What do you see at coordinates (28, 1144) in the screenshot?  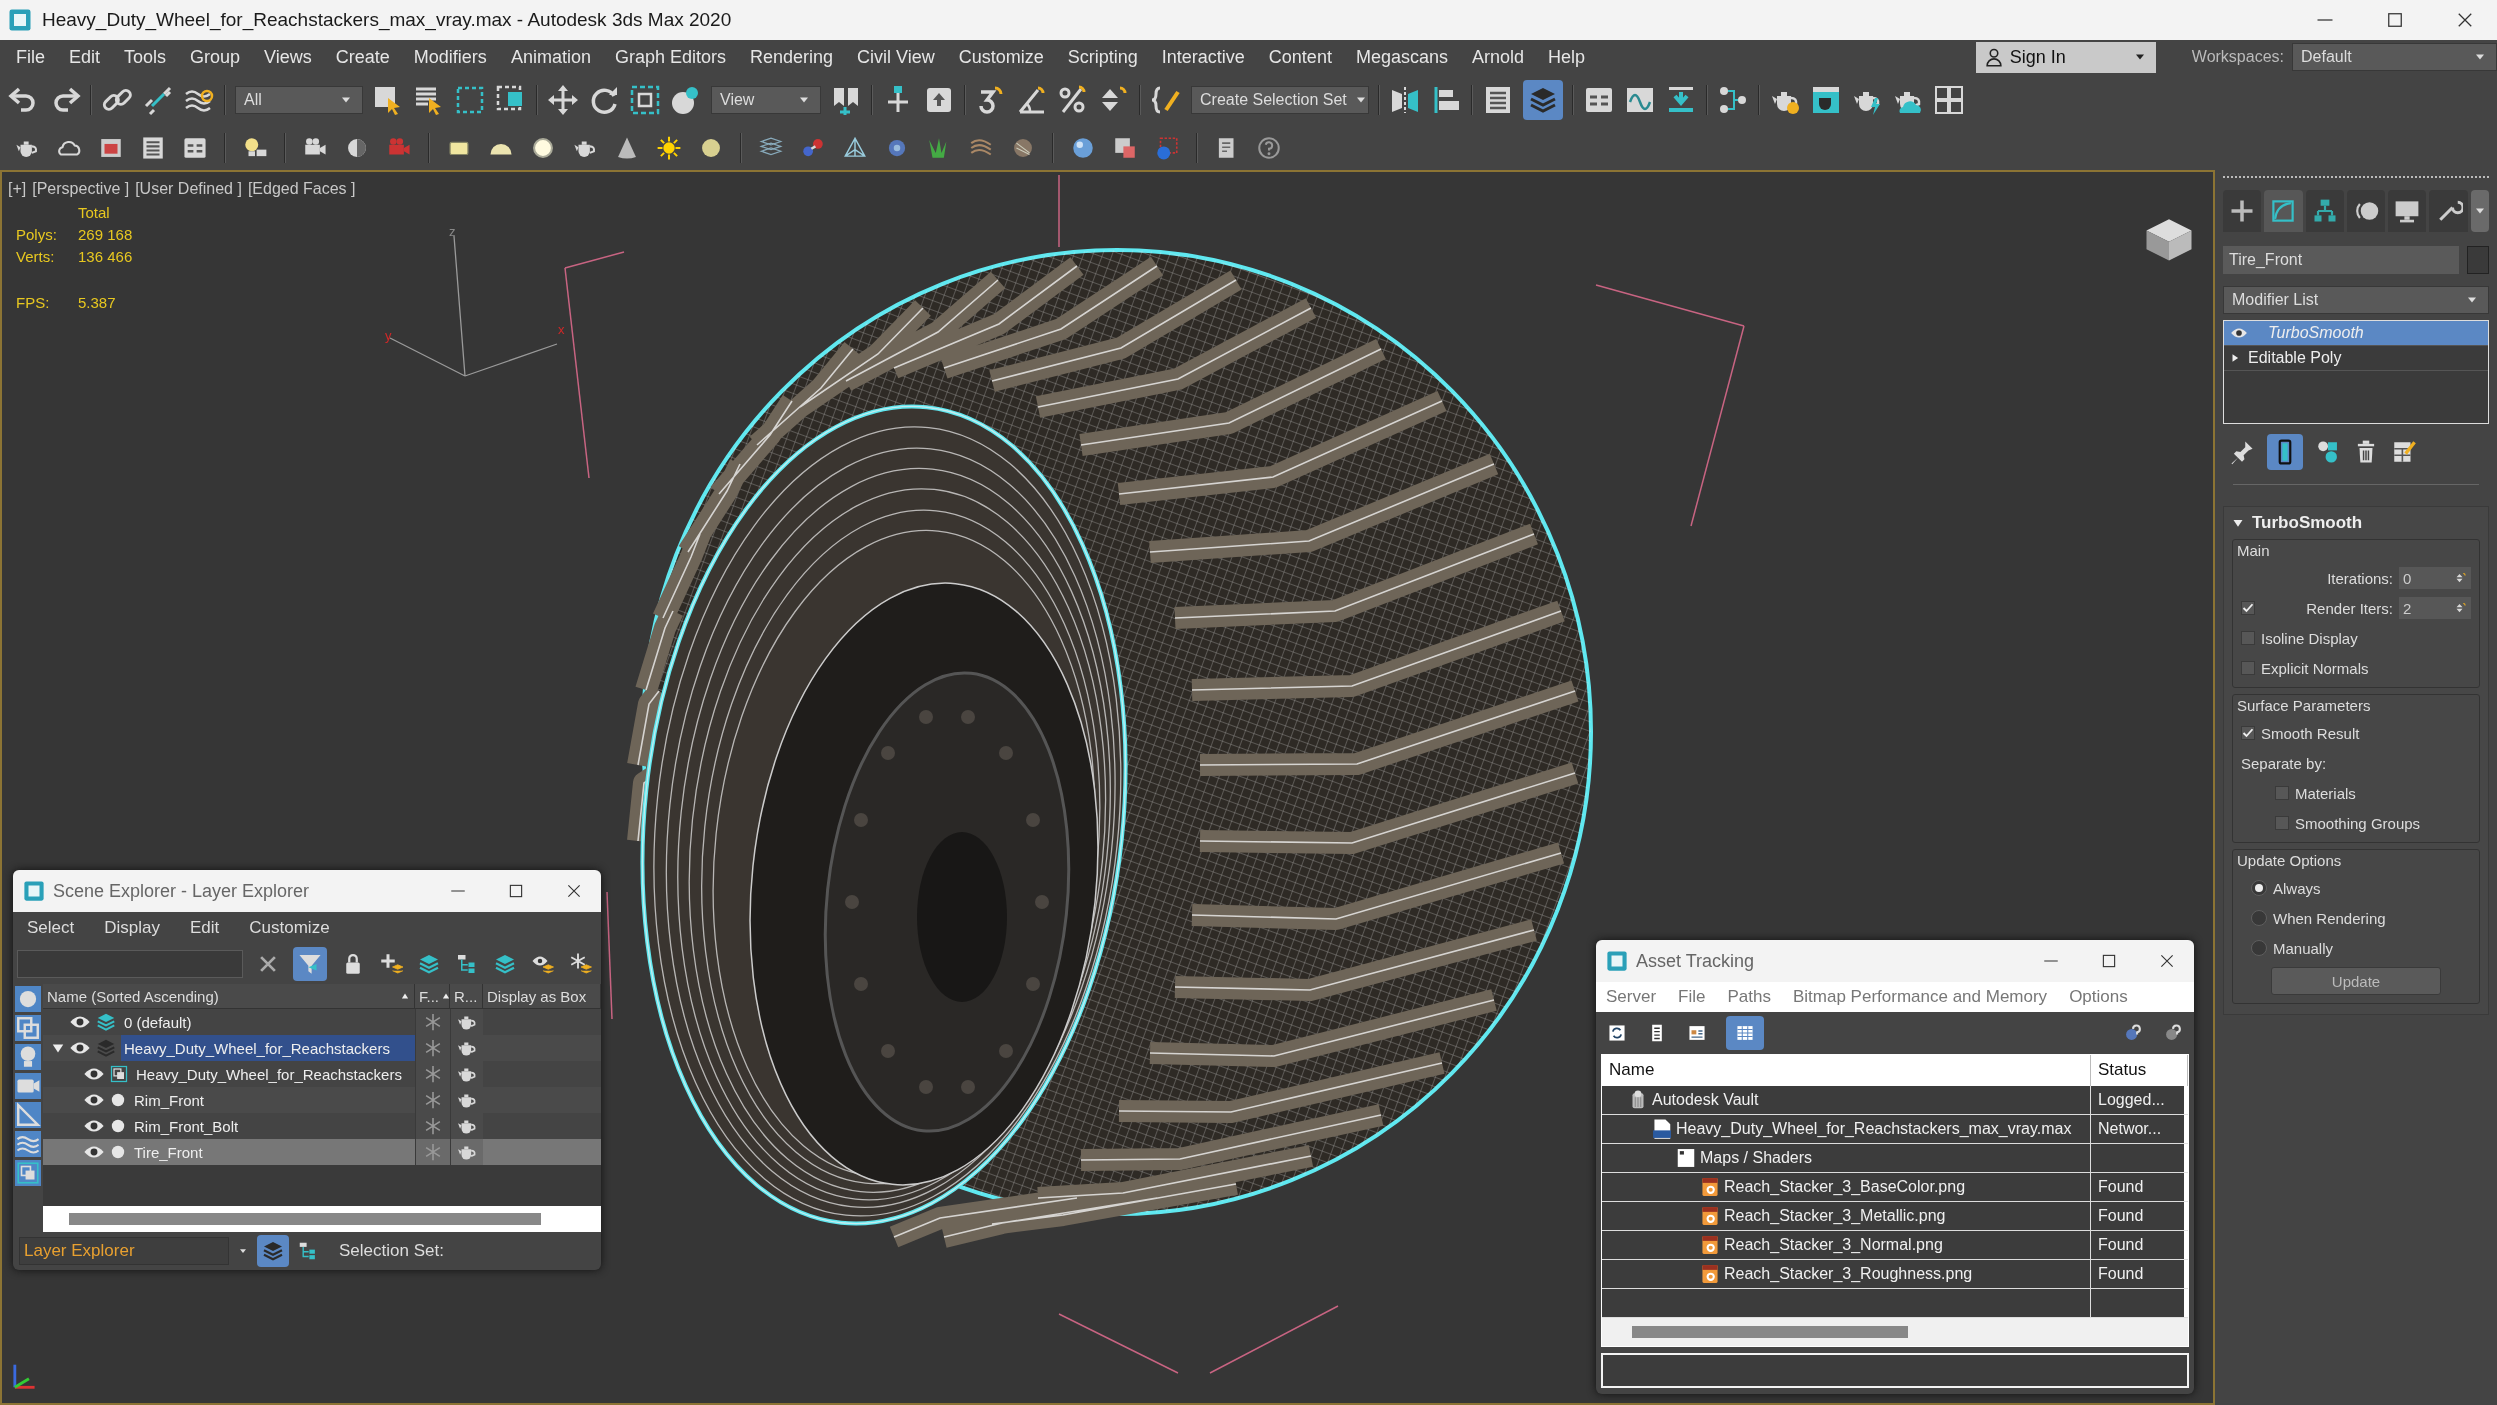 I see `waves-icon` at bounding box center [28, 1144].